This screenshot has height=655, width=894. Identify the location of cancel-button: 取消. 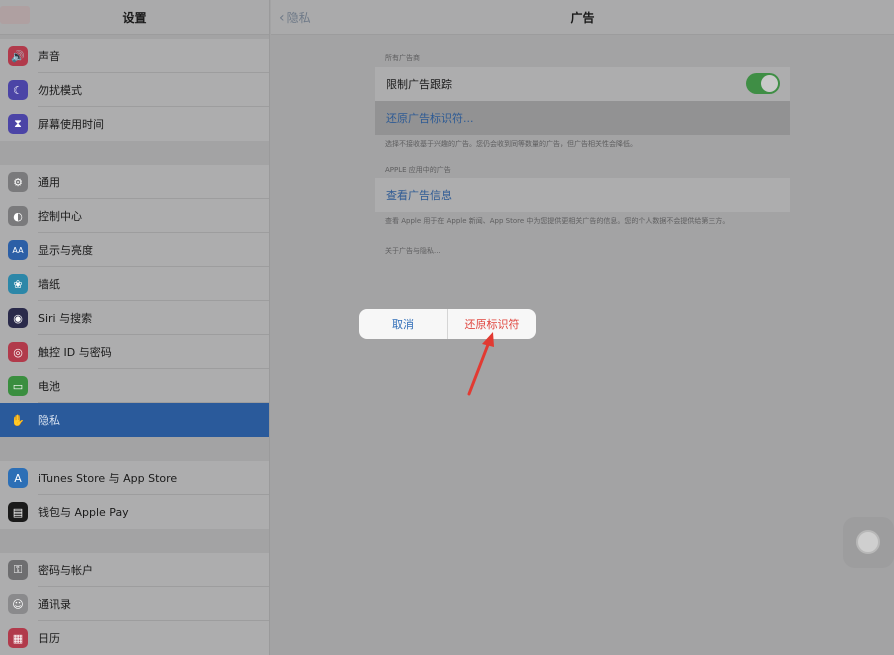
(403, 324).